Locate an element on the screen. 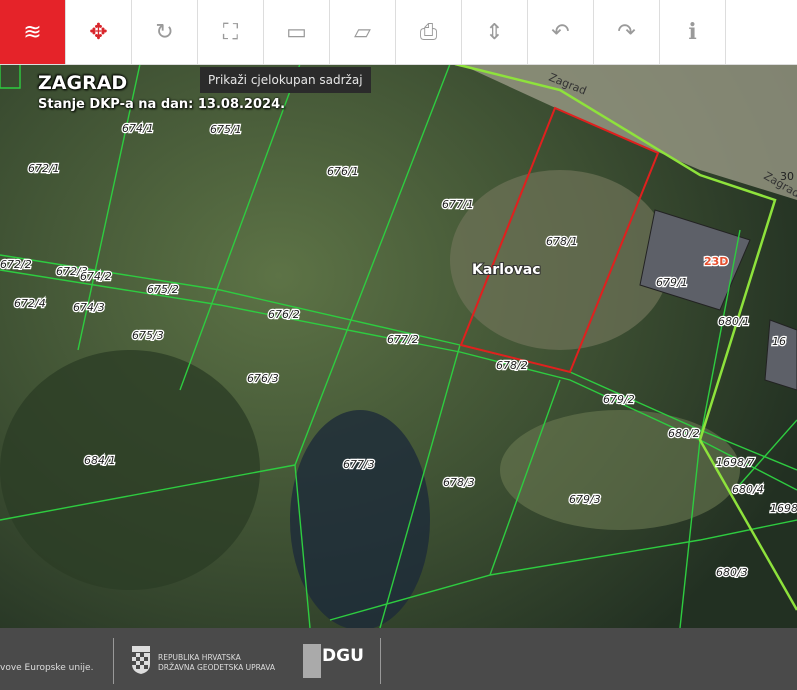  expand-icon: ⛶ is located at coordinates (230, 32).